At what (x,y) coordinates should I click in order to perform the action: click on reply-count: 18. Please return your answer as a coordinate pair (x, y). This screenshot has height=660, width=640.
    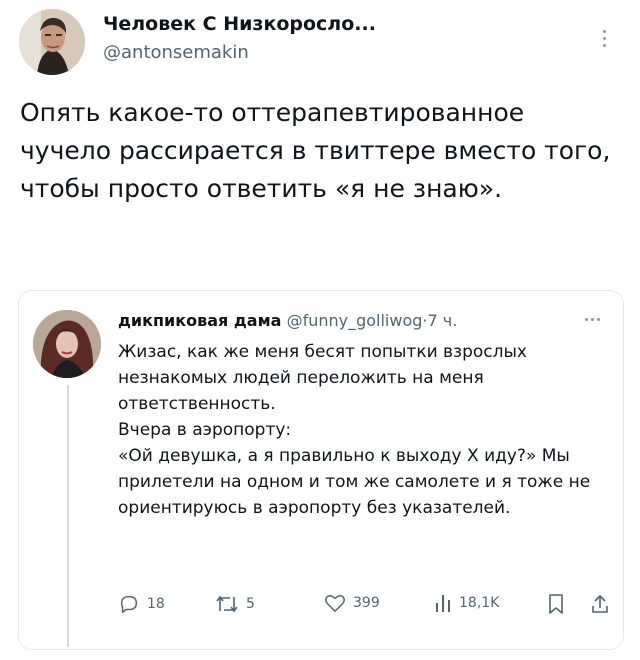
    Looking at the image, I should click on (156, 604).